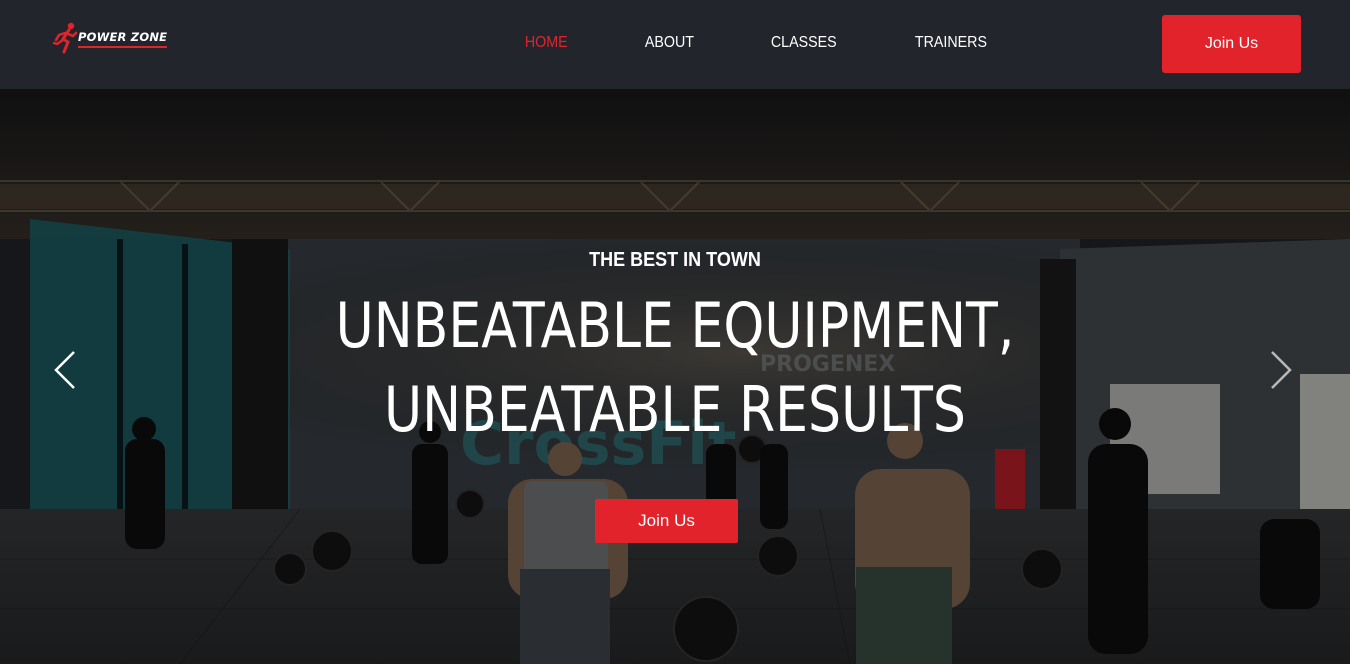 The height and width of the screenshot is (664, 1350). What do you see at coordinates (65, 38) in the screenshot?
I see `runner-icon` at bounding box center [65, 38].